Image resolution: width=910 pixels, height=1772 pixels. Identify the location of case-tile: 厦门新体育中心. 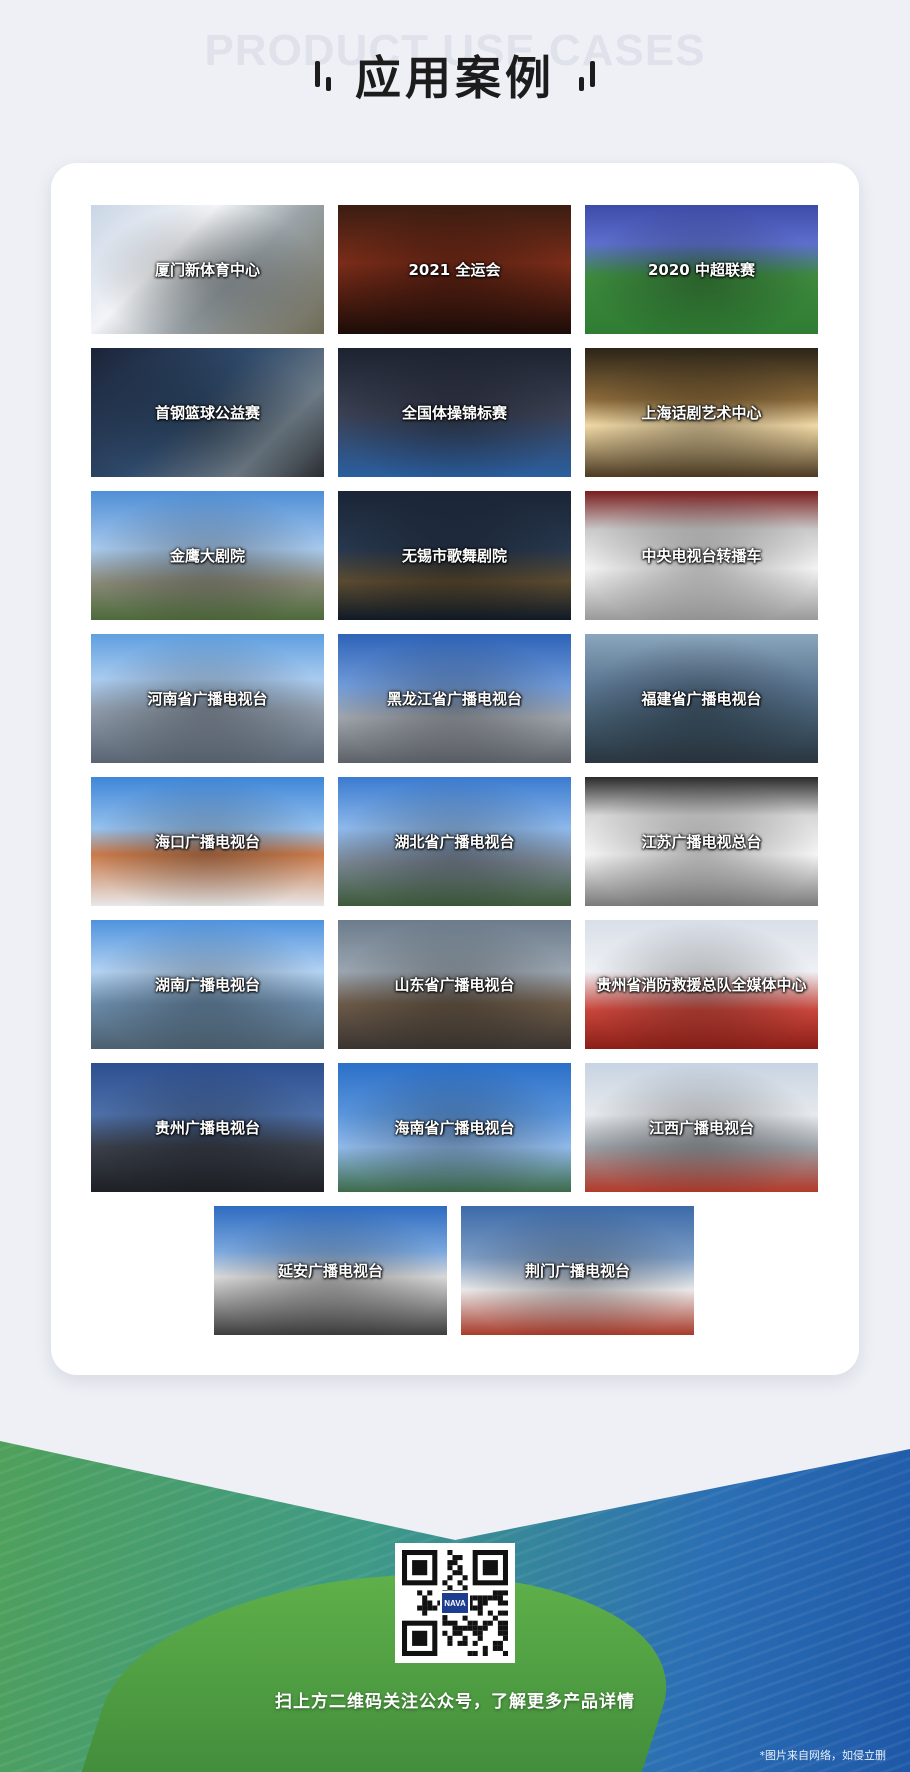
(207, 269).